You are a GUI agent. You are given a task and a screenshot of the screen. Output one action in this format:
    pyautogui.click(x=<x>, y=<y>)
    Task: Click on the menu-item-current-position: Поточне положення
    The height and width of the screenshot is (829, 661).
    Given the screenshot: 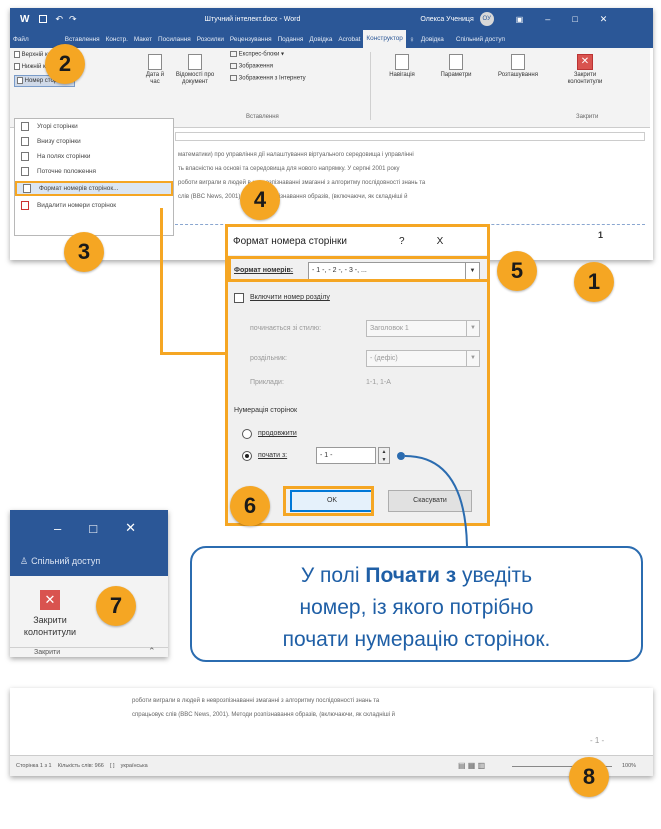 What is the action you would take?
    pyautogui.click(x=94, y=171)
    